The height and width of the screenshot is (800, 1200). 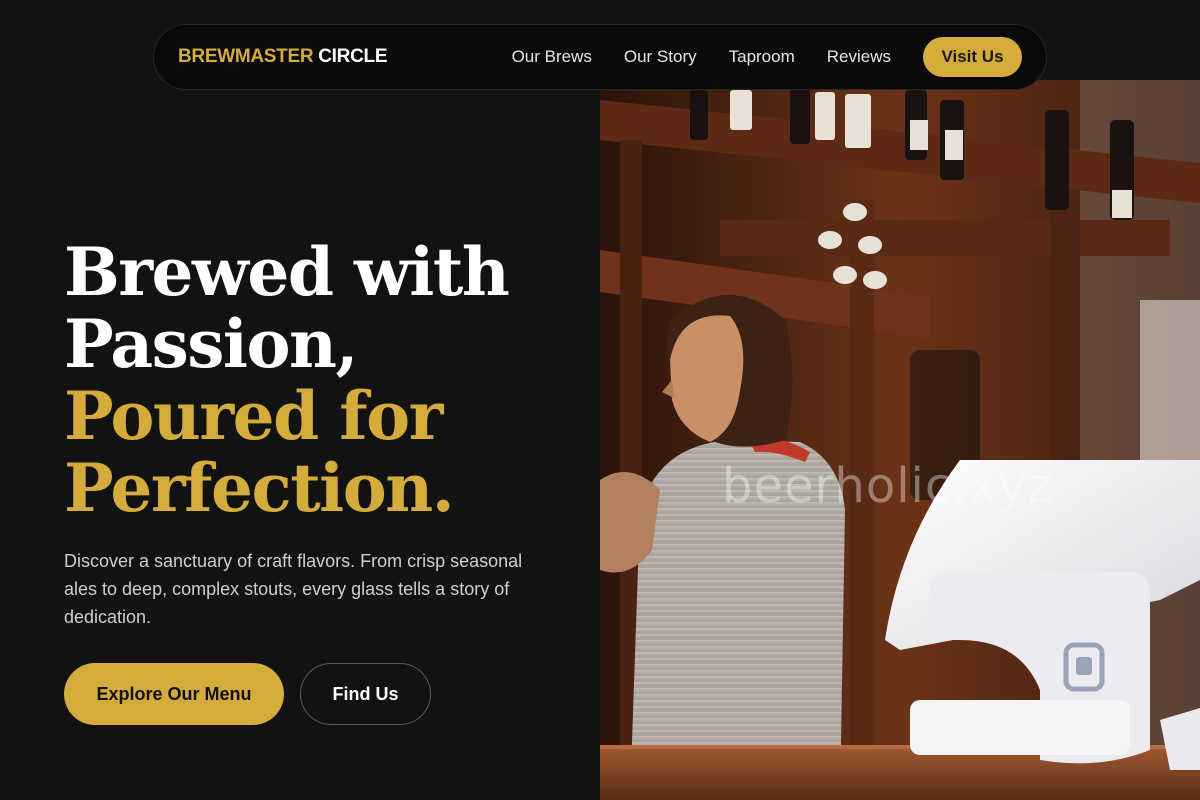 What do you see at coordinates (762, 57) in the screenshot?
I see `nav-link-taproom: Taproom` at bounding box center [762, 57].